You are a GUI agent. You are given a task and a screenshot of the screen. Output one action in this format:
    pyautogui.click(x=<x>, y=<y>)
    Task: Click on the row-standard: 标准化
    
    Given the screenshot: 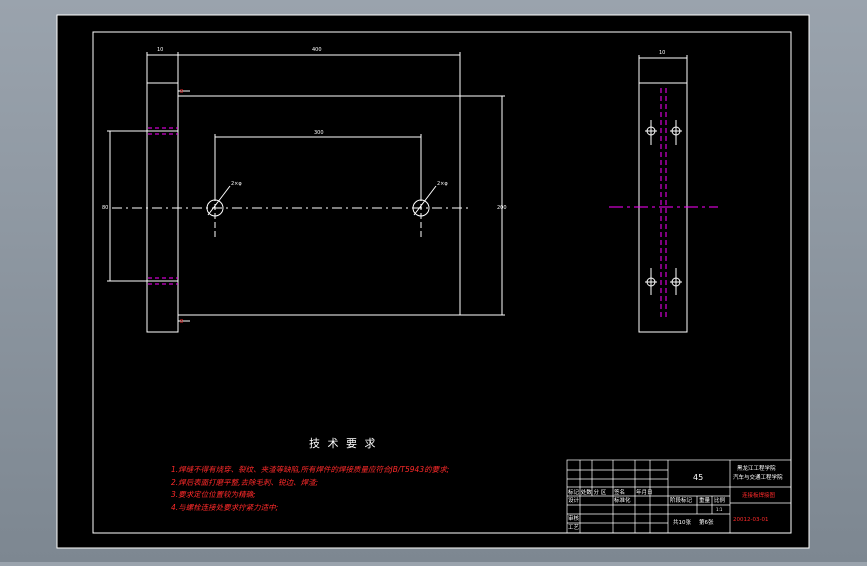 What is the action you would take?
    pyautogui.click(x=622, y=500)
    